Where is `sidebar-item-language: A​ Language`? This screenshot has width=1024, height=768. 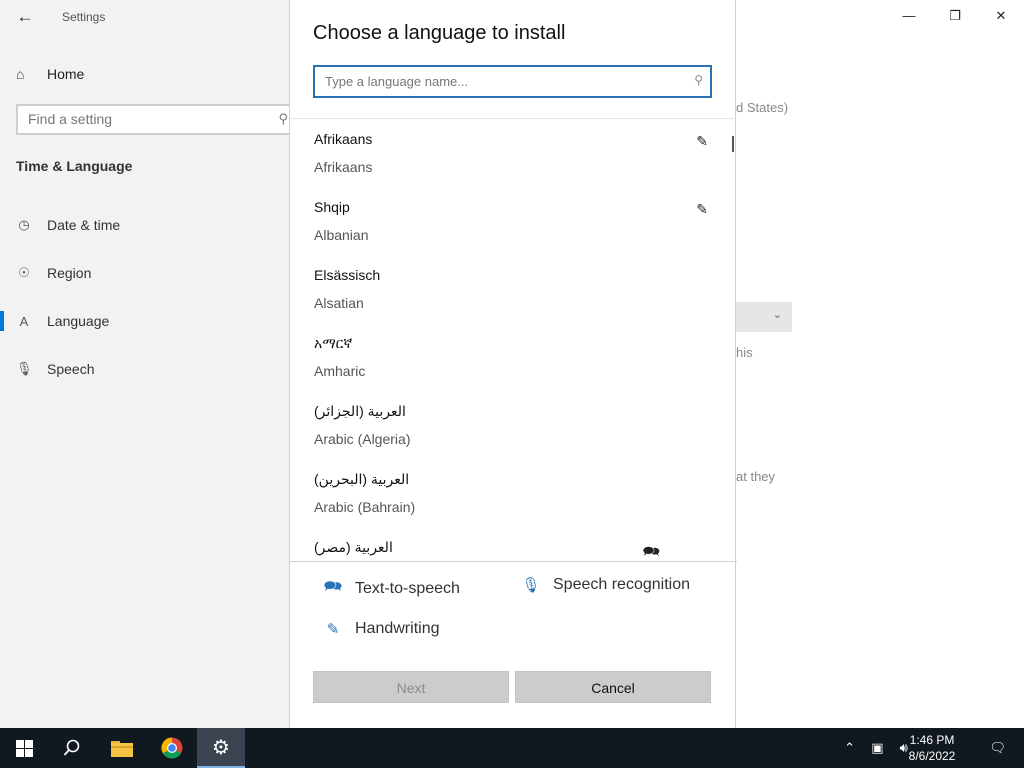
sidebar-item-language: A​ Language is located at coordinates (63, 321).